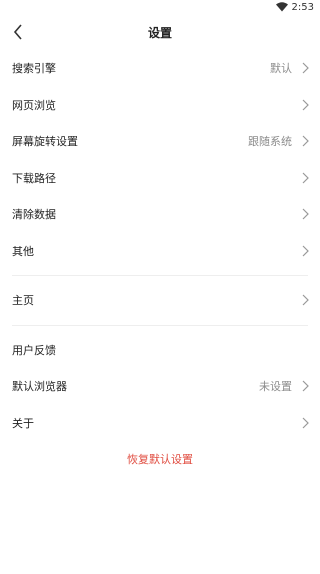  I want to click on settings-item-label: 搜索引擎, so click(34, 69).